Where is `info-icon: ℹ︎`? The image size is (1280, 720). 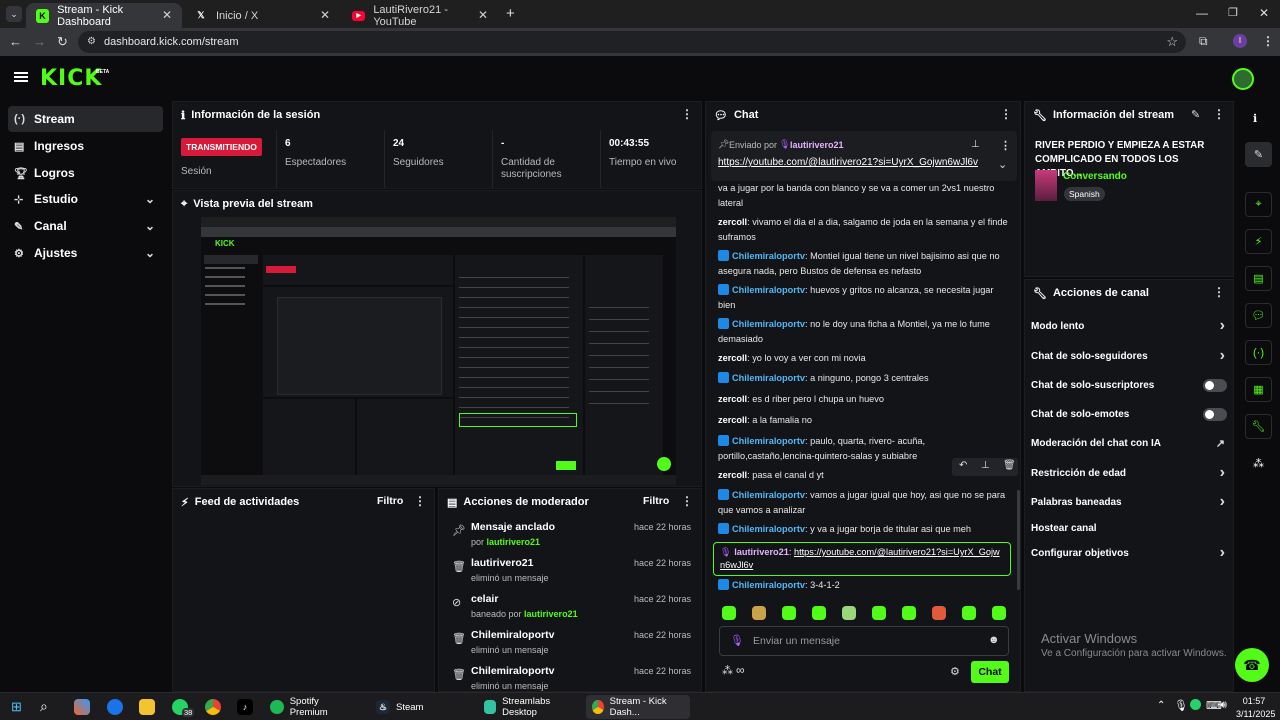 info-icon: ℹ︎ is located at coordinates (1255, 118).